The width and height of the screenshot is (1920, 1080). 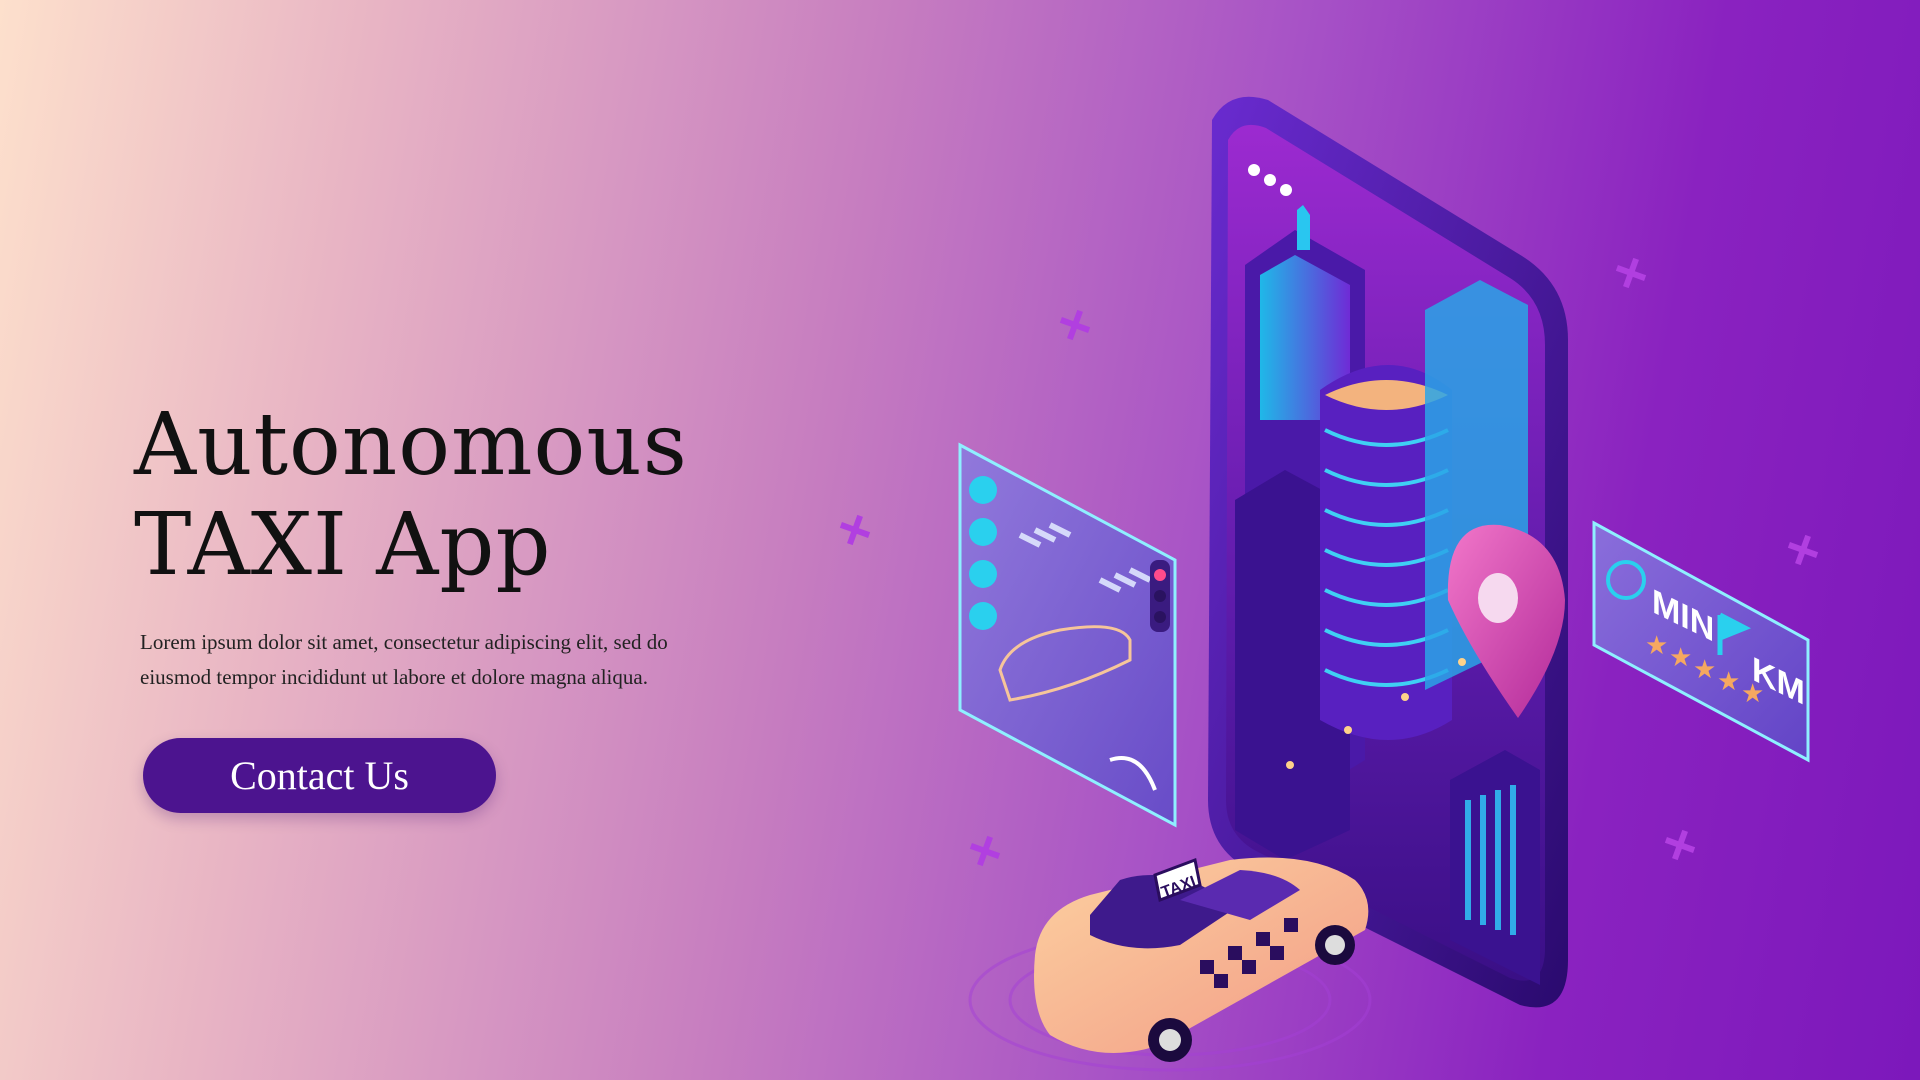 I want to click on zoom-in-icon, so click(x=983, y=574).